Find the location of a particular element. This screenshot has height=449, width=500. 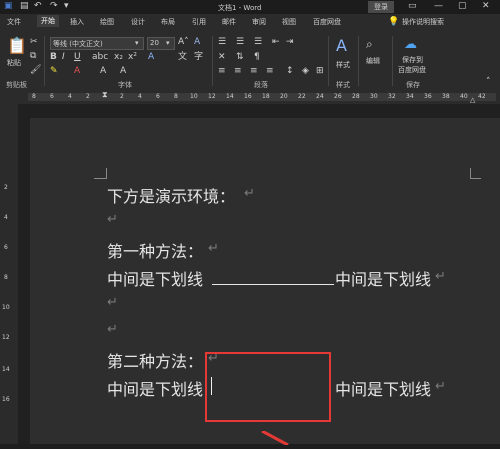

font-name-combo: 等线 (中文正文) ▾ is located at coordinates (97, 43).